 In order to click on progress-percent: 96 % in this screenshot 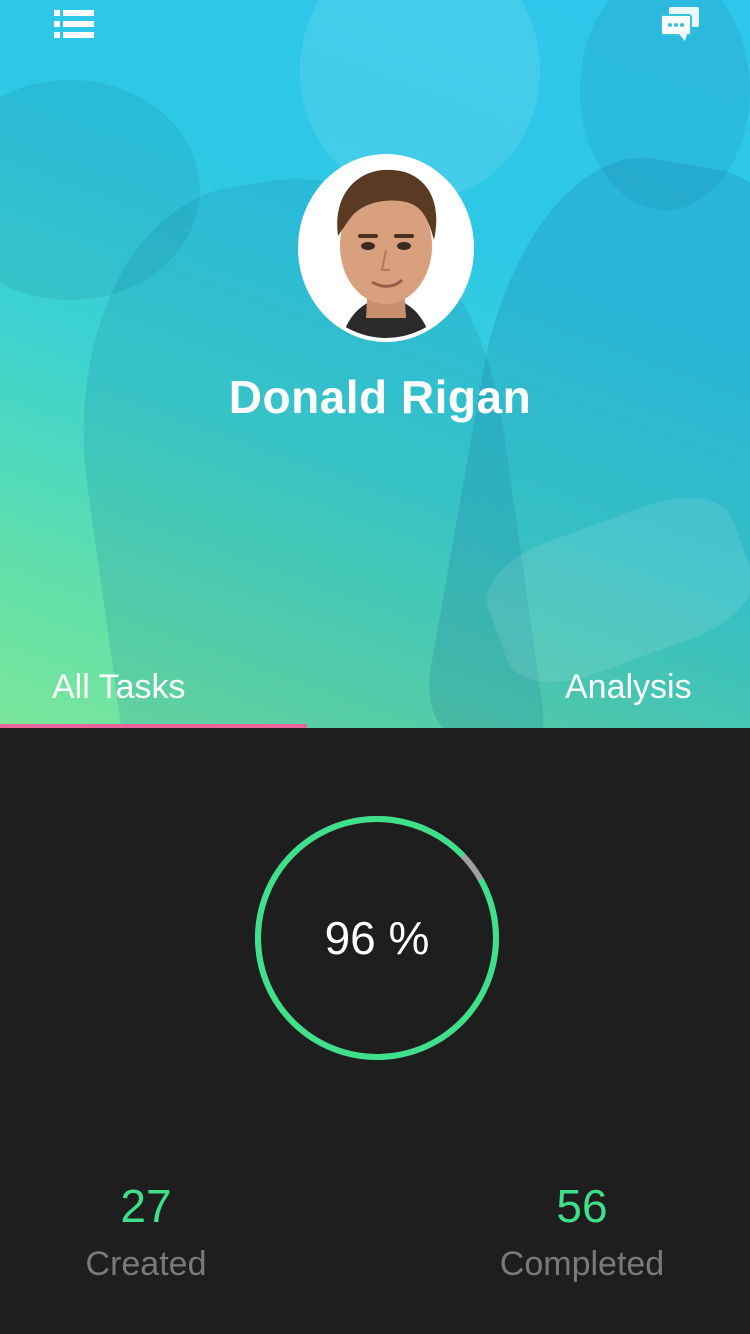, I will do `click(377, 938)`.